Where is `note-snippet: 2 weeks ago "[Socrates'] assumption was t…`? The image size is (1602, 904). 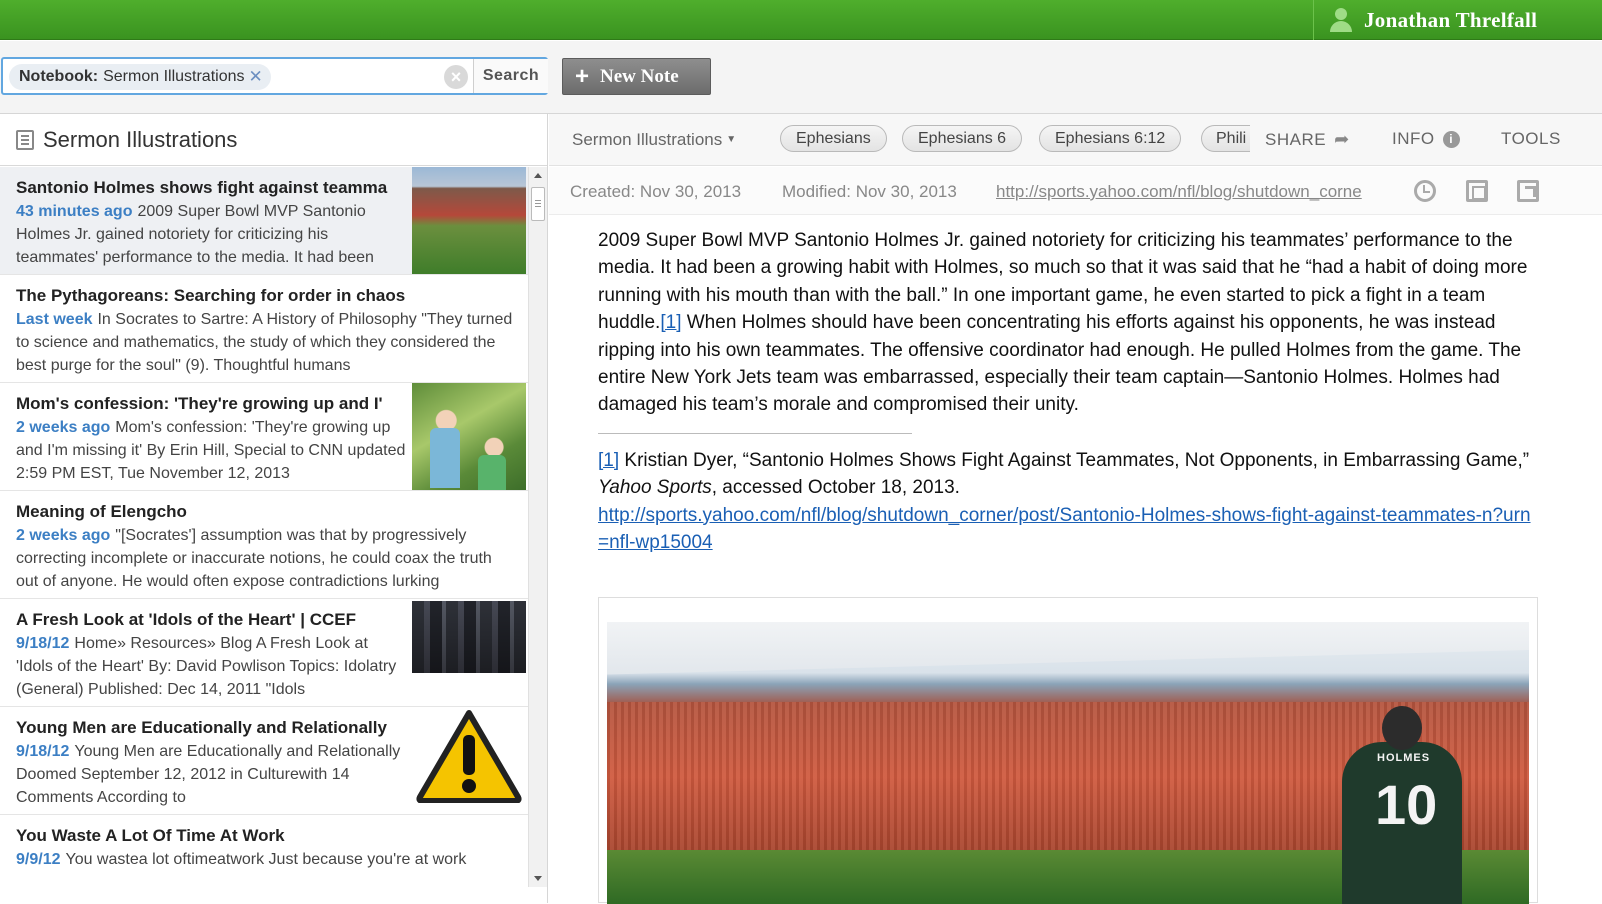 note-snippet: 2 weeks ago "[Socrates'] assumption was t… is located at coordinates (266, 558).